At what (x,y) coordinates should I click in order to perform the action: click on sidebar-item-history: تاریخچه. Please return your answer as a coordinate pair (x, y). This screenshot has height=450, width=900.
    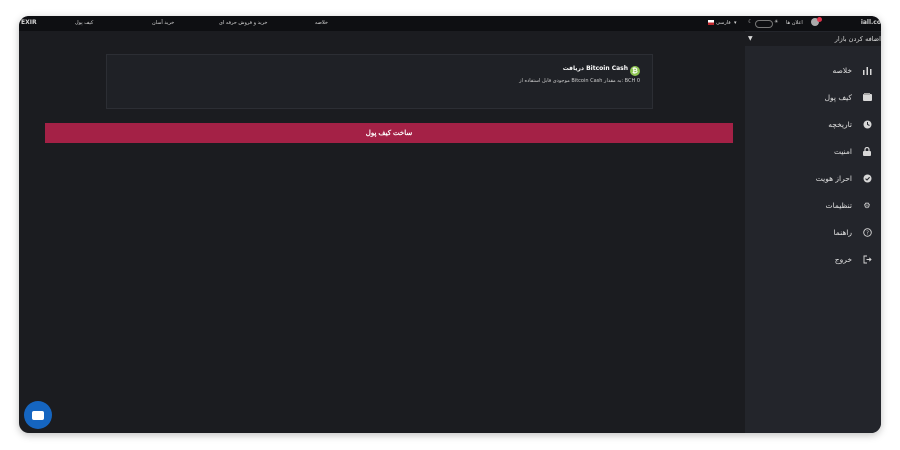
    Looking at the image, I should click on (813, 125).